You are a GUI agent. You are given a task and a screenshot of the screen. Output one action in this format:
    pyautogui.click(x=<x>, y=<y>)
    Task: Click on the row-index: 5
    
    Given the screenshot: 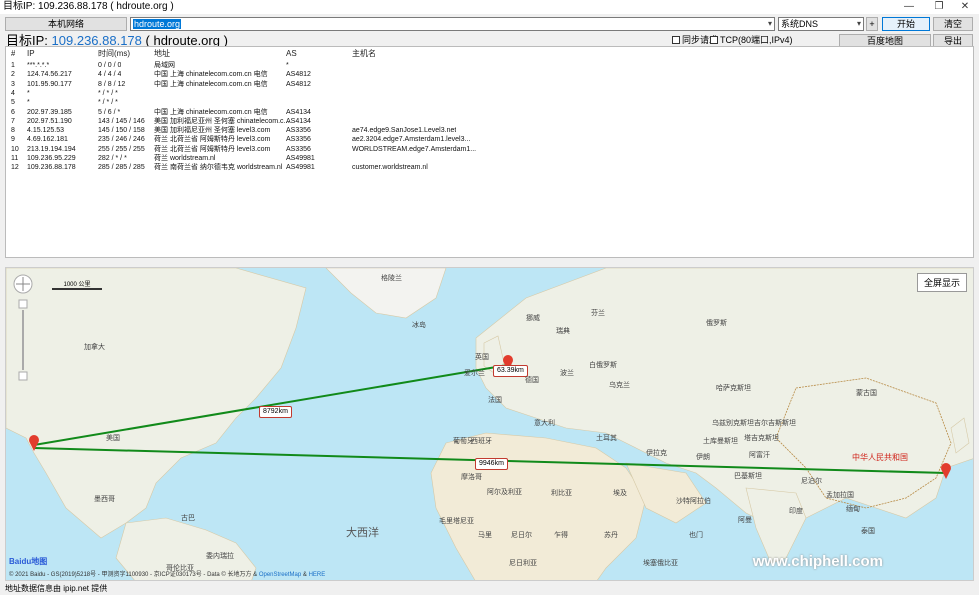 What is the action you would take?
    pyautogui.click(x=13, y=103)
    